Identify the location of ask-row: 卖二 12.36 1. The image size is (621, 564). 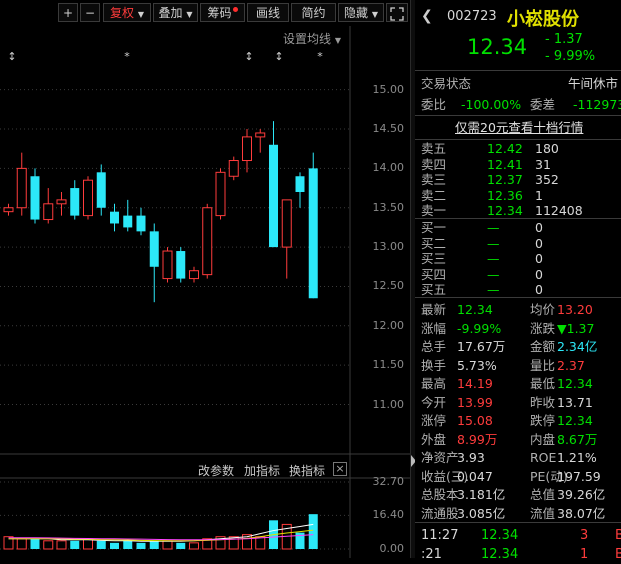
(518, 196).